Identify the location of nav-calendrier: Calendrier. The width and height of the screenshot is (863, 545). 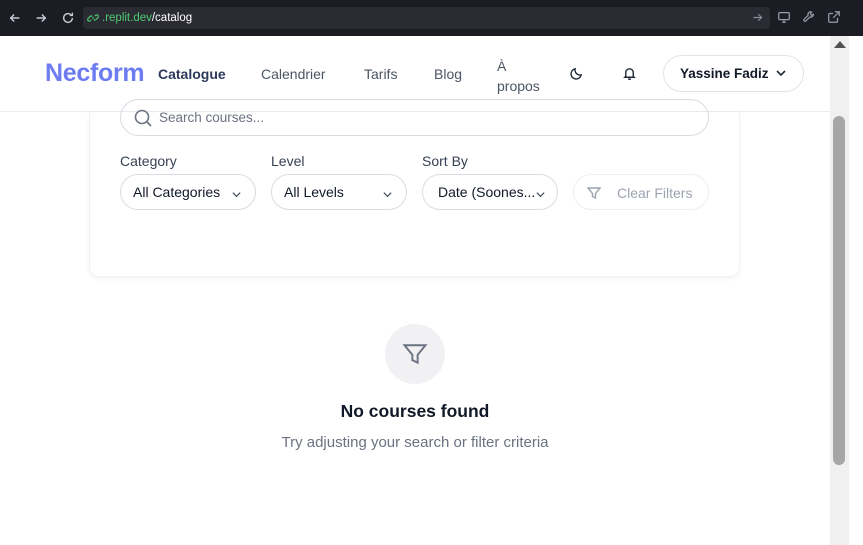
(293, 74).